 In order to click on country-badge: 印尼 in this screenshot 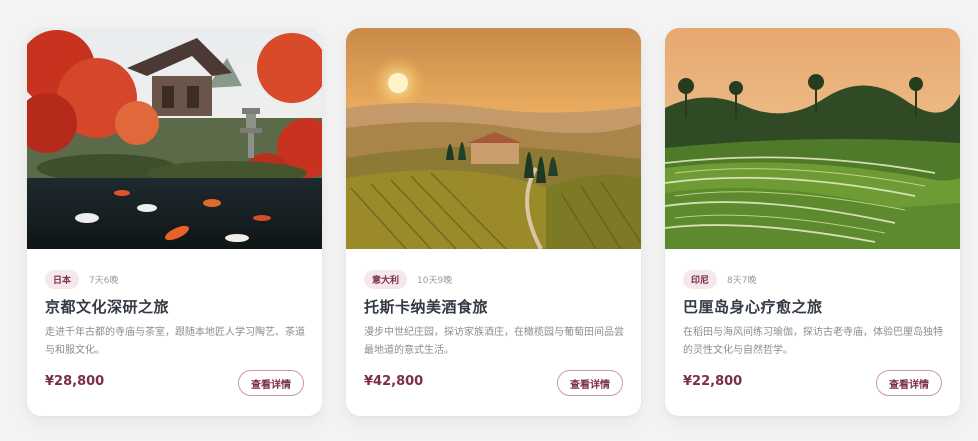, I will do `click(700, 279)`.